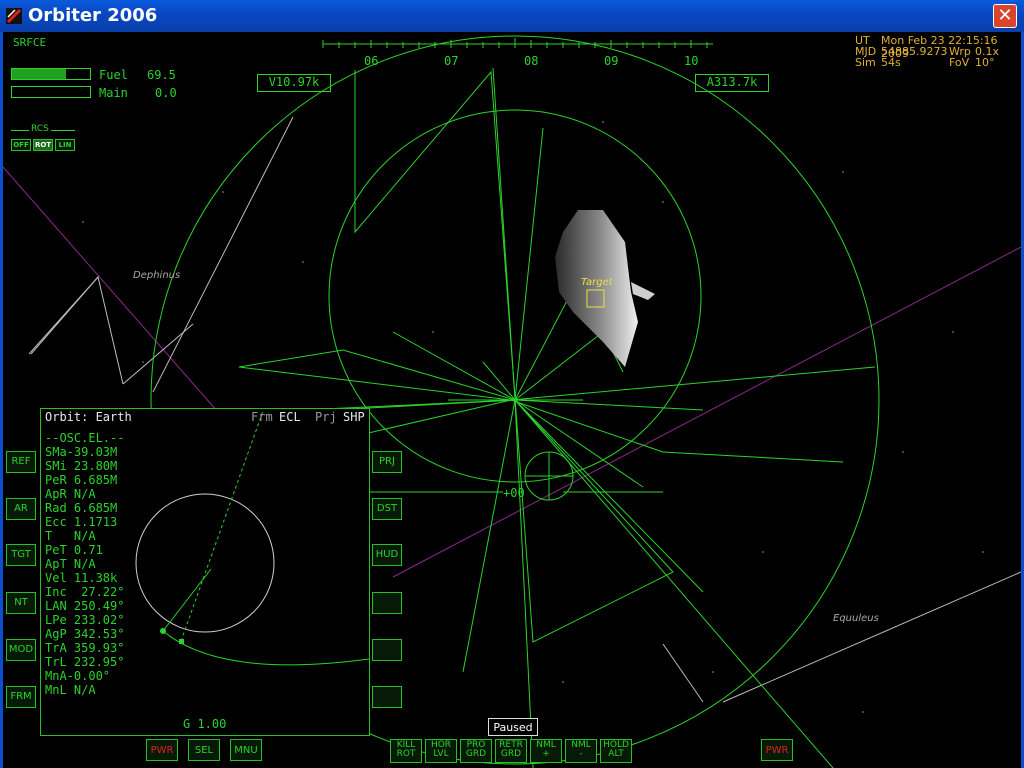 This screenshot has width=1024, height=768. What do you see at coordinates (81, 480) in the screenshot?
I see `mfd-line: PeR 6.685M` at bounding box center [81, 480].